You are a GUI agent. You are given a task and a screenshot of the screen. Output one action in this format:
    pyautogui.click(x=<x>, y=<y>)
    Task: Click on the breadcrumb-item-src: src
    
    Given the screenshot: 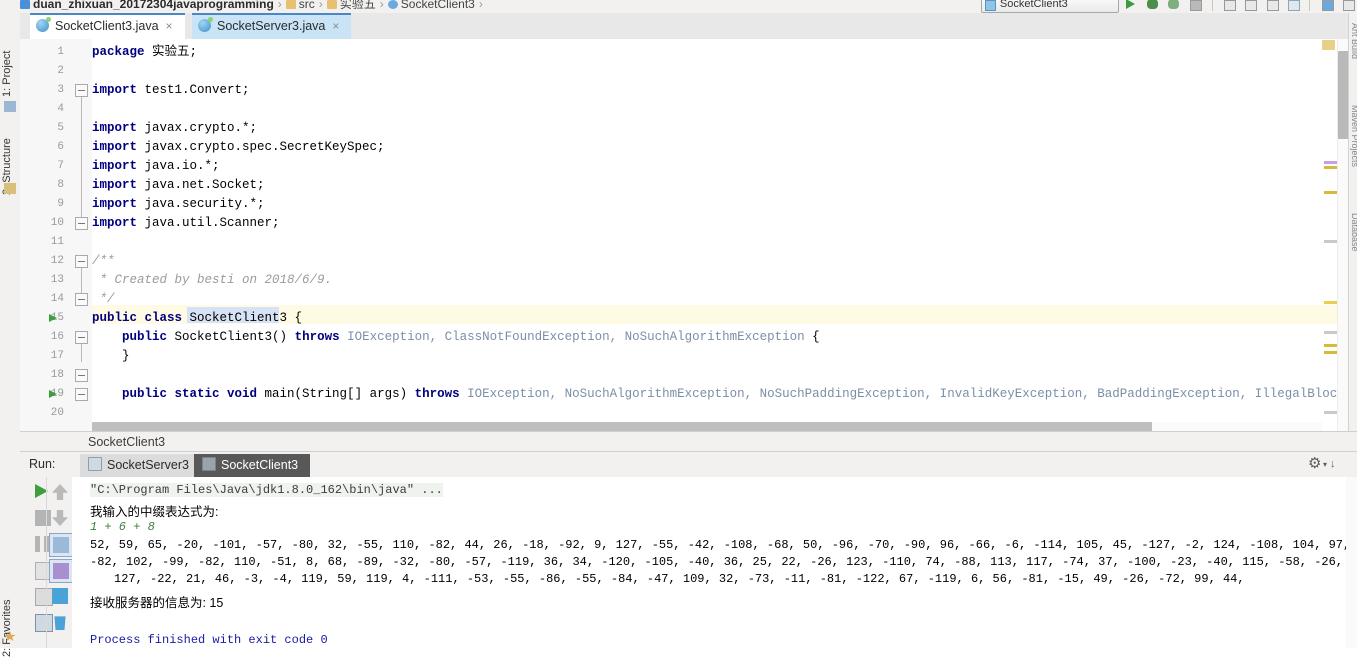 What is the action you would take?
    pyautogui.click(x=307, y=5)
    